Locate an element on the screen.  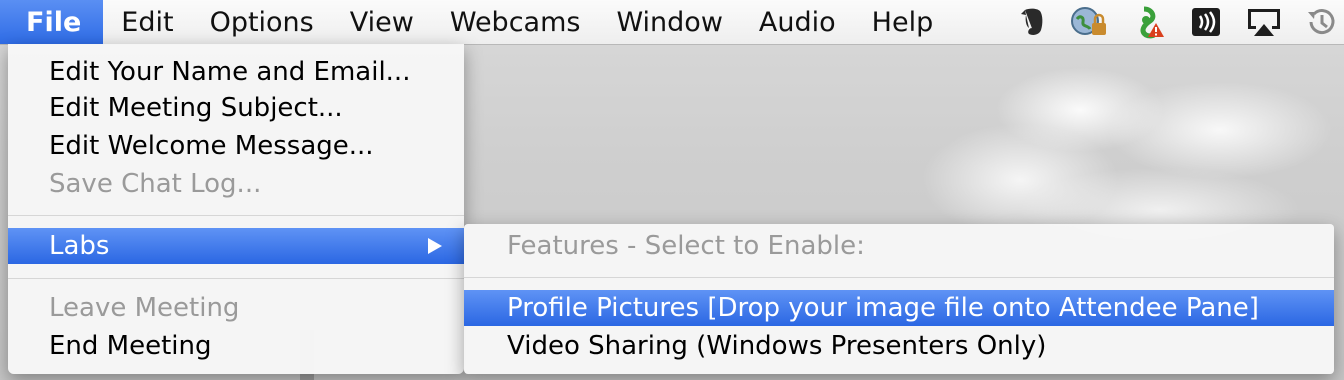
evernote-icon is located at coordinates (1032, 22).